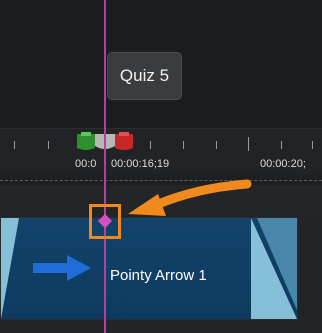 This screenshot has height=333, width=322. I want to click on playhead-line, so click(105, 166).